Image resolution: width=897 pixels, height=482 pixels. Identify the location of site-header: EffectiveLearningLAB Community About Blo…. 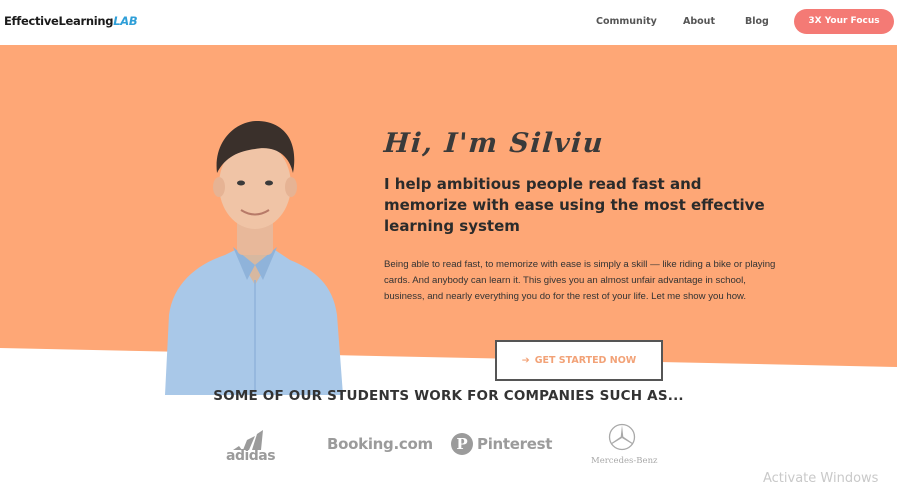
(448, 22).